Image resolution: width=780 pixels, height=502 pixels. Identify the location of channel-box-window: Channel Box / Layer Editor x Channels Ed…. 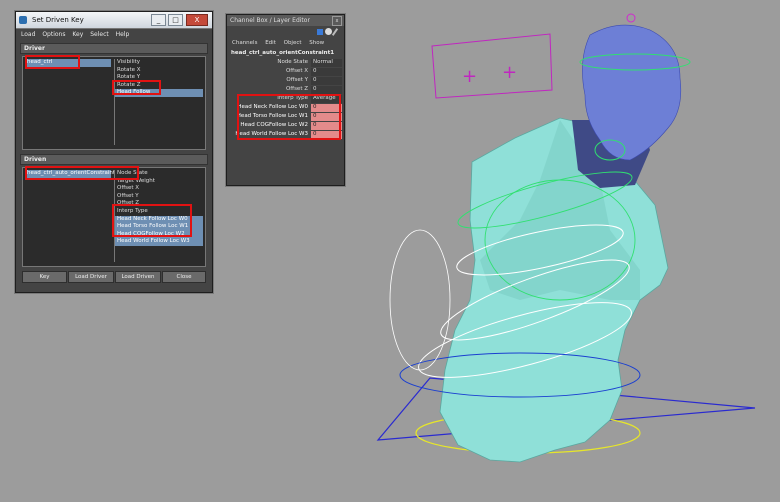
(285, 100).